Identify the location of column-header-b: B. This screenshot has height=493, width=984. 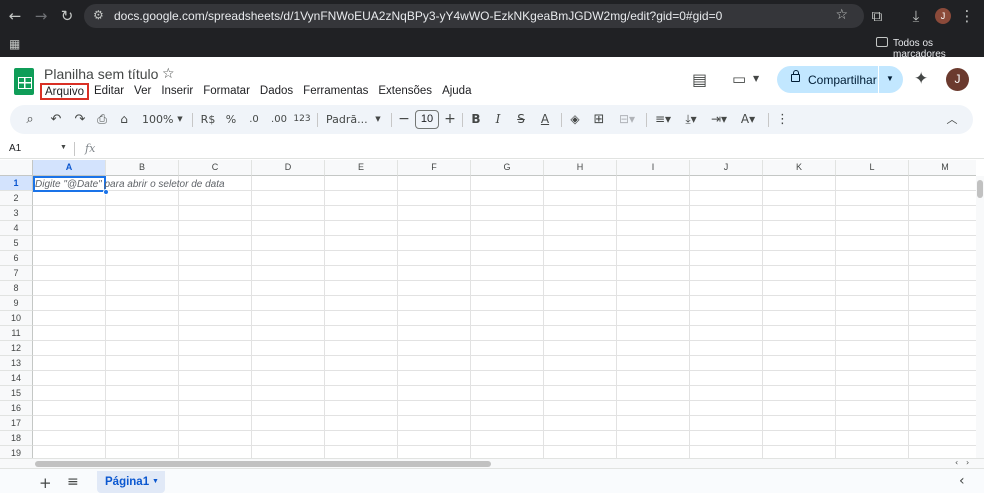
(142, 168).